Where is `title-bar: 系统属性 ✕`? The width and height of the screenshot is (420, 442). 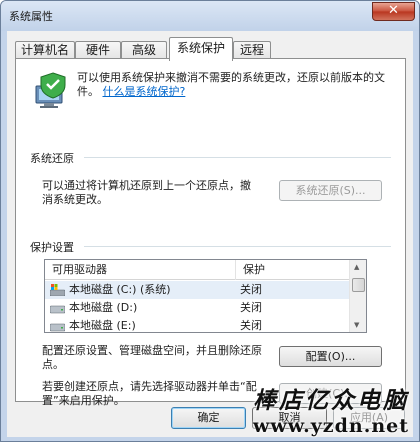
title-bar: 系统属性 ✕ is located at coordinates (210, 16).